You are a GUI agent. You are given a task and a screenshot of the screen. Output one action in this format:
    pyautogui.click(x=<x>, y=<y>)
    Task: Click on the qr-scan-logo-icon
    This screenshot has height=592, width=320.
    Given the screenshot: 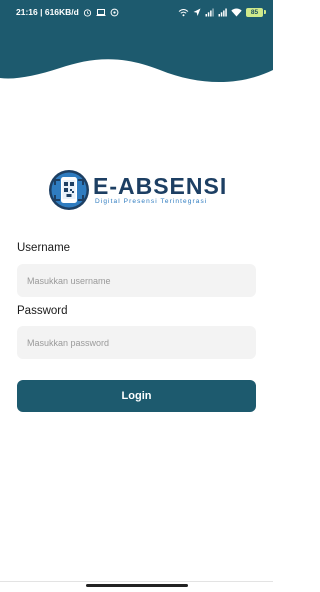 What is the action you would take?
    pyautogui.click(x=69, y=190)
    